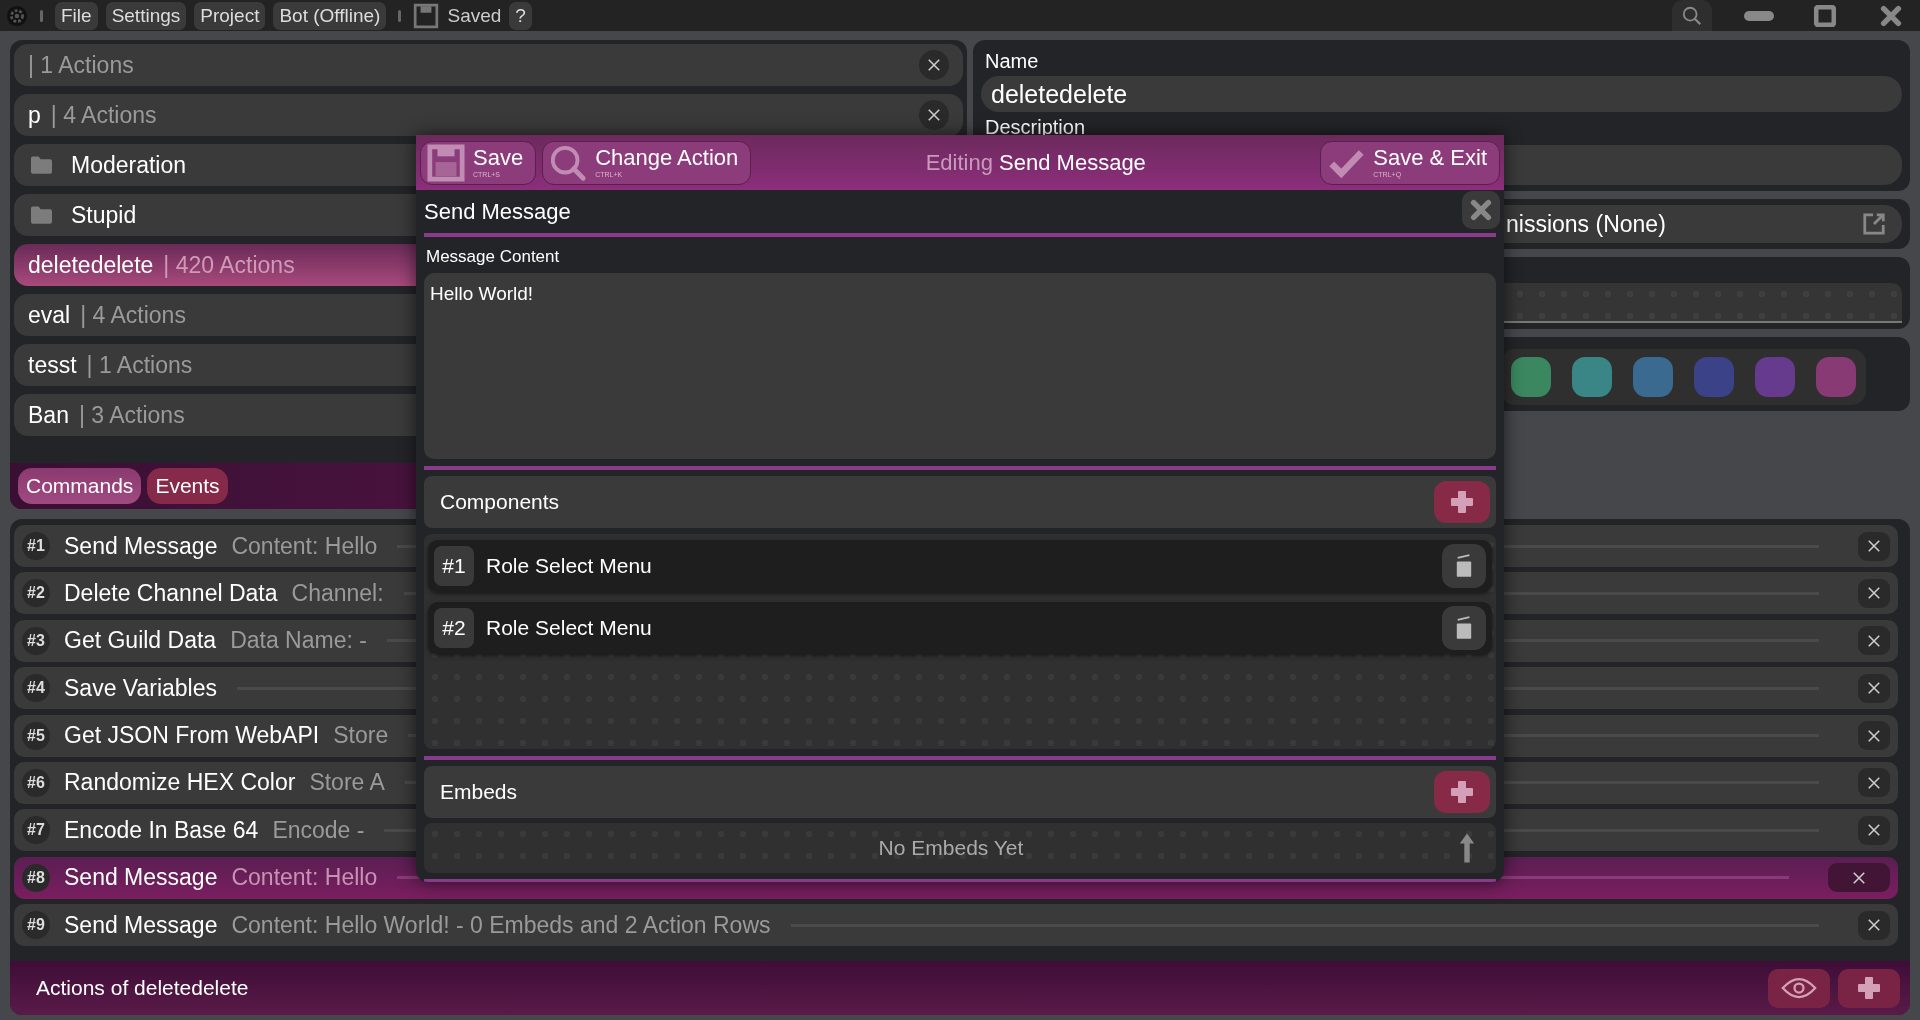  I want to click on settings-icon, so click(17, 15).